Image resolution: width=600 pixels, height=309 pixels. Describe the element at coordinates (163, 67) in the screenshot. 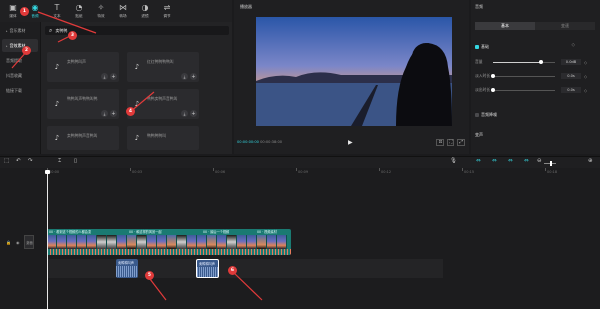

I see `media-card: ♪ 红红鸭鸭鸭鸭叫 ⤓ +` at that location.